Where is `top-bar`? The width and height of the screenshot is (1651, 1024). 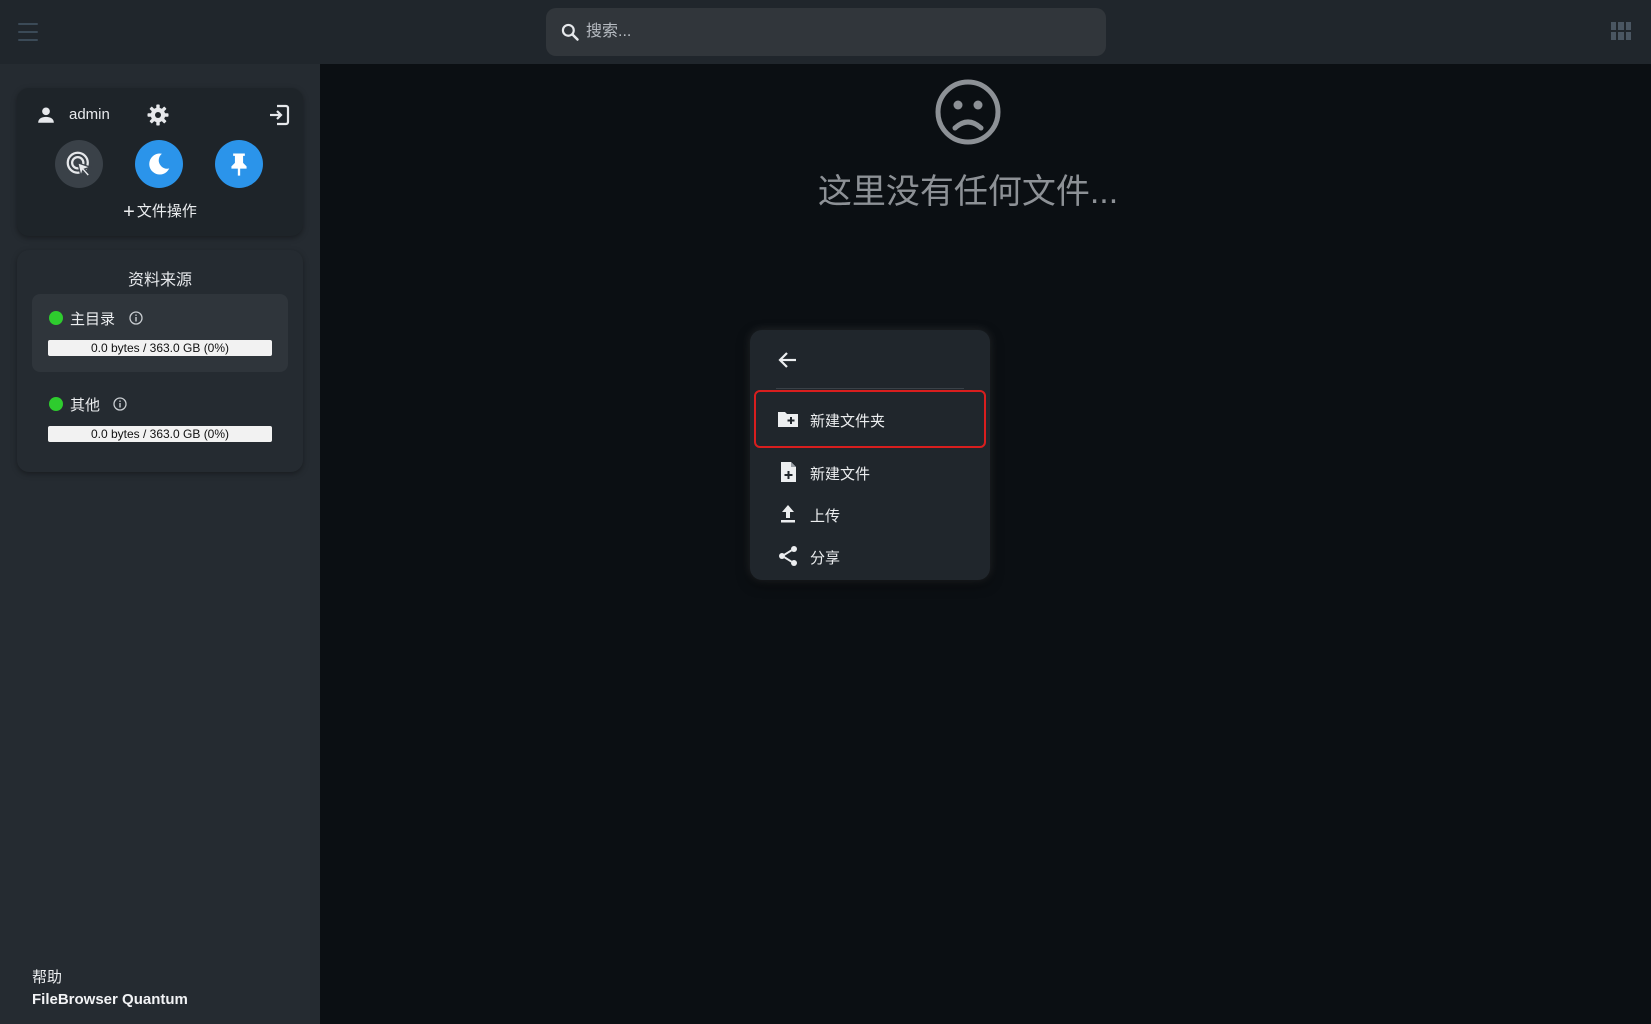
top-bar is located at coordinates (825, 32).